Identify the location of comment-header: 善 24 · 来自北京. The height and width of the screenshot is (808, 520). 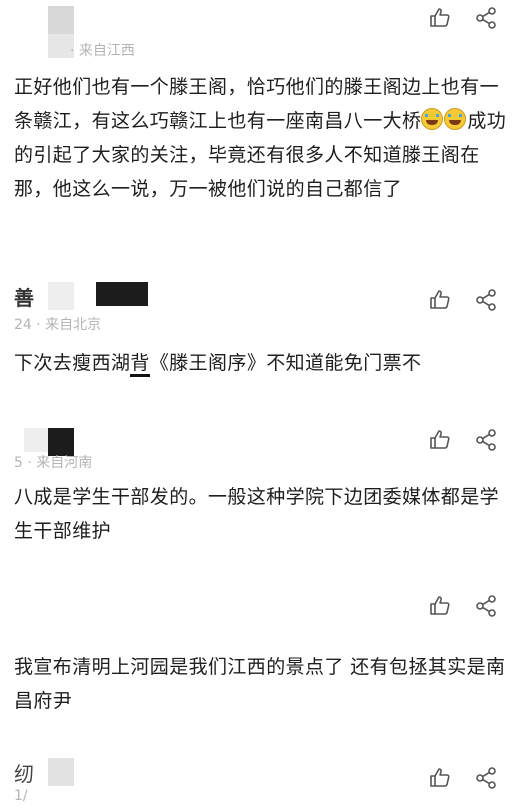
(260, 305).